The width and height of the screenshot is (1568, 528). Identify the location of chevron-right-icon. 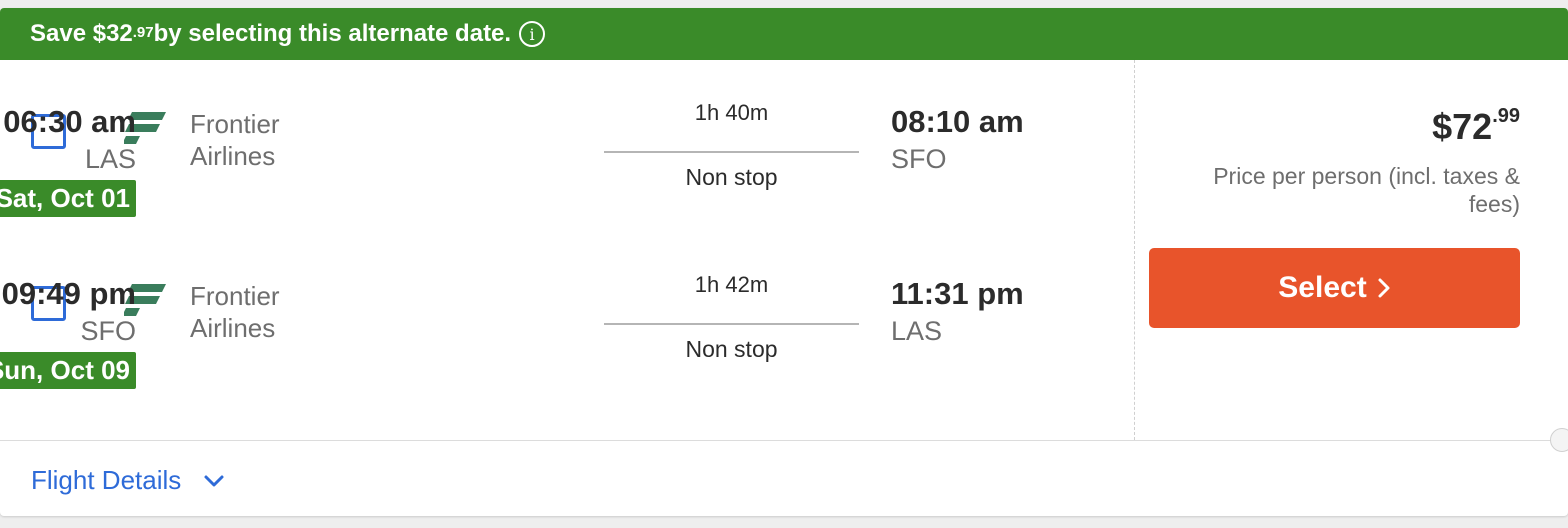
(1384, 288).